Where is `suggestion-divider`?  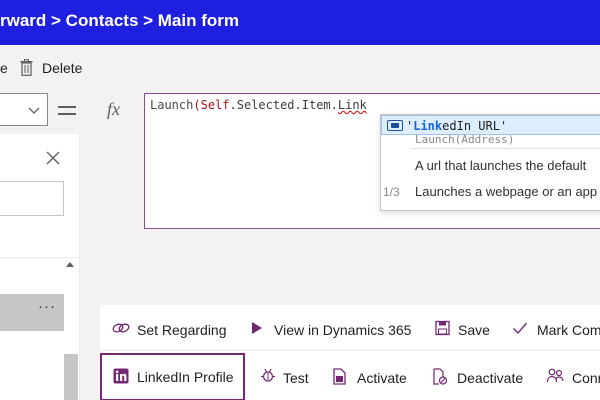 suggestion-divider is located at coordinates (505, 148).